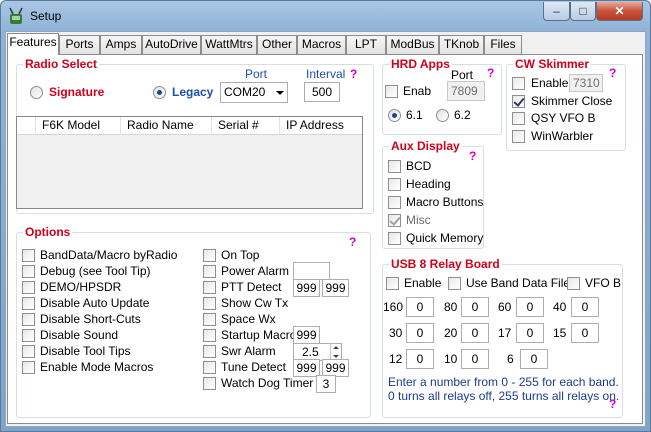  What do you see at coordinates (394, 202) in the screenshot?
I see `aux-macro-buttons-checkbox` at bounding box center [394, 202].